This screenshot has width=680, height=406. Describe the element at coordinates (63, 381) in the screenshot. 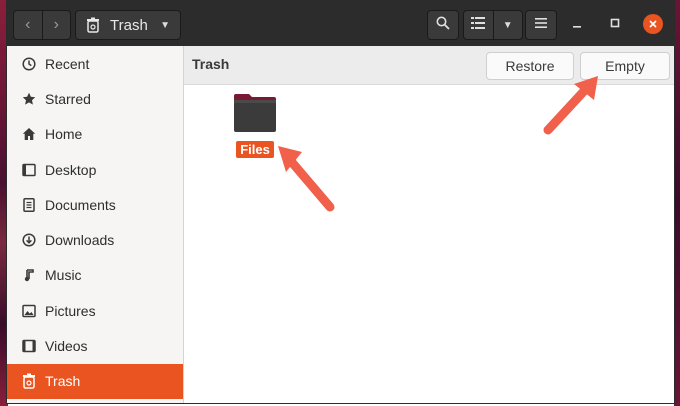

I see `sidebar-item-label: Trash` at that location.